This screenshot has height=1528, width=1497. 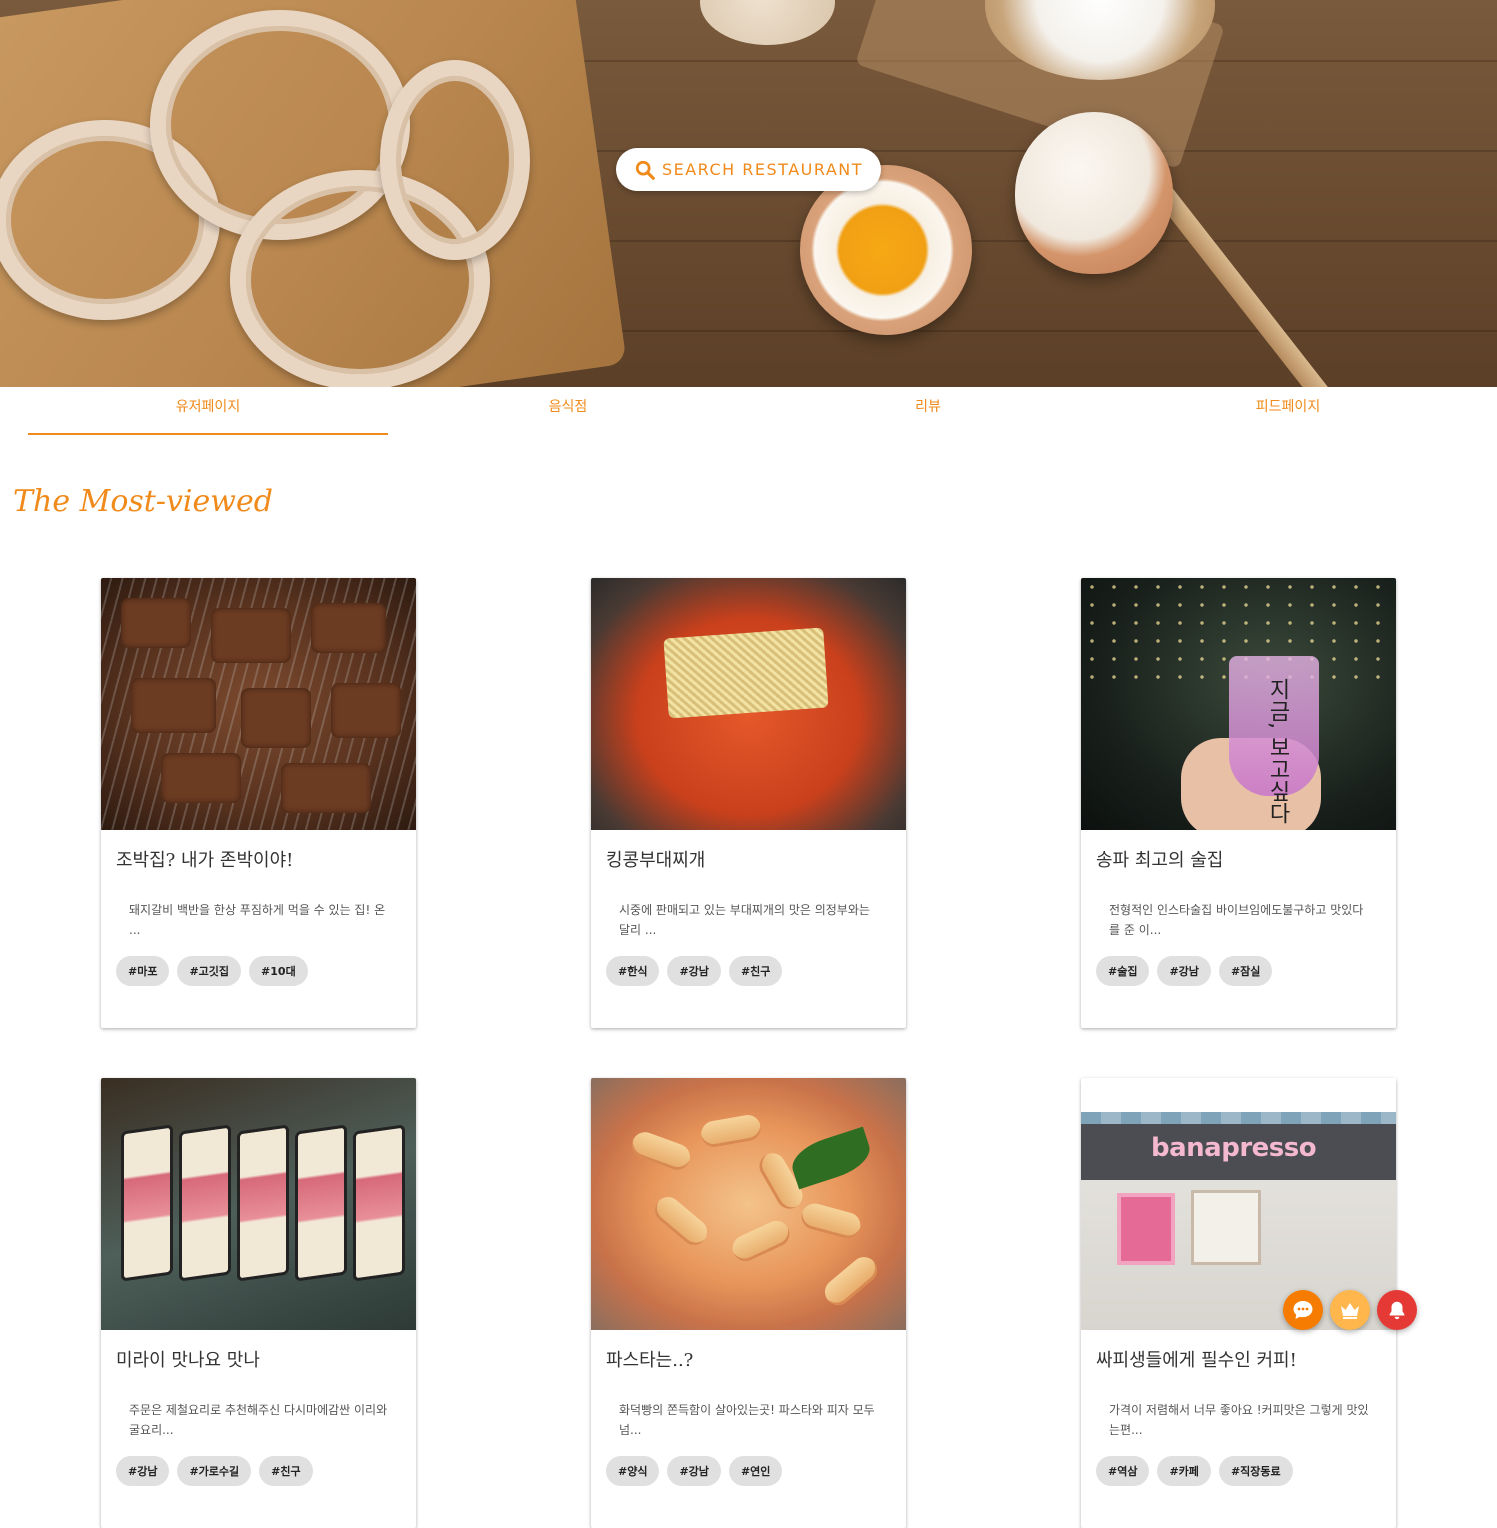 What do you see at coordinates (1094, 193) in the screenshot?
I see `egg-shell-half` at bounding box center [1094, 193].